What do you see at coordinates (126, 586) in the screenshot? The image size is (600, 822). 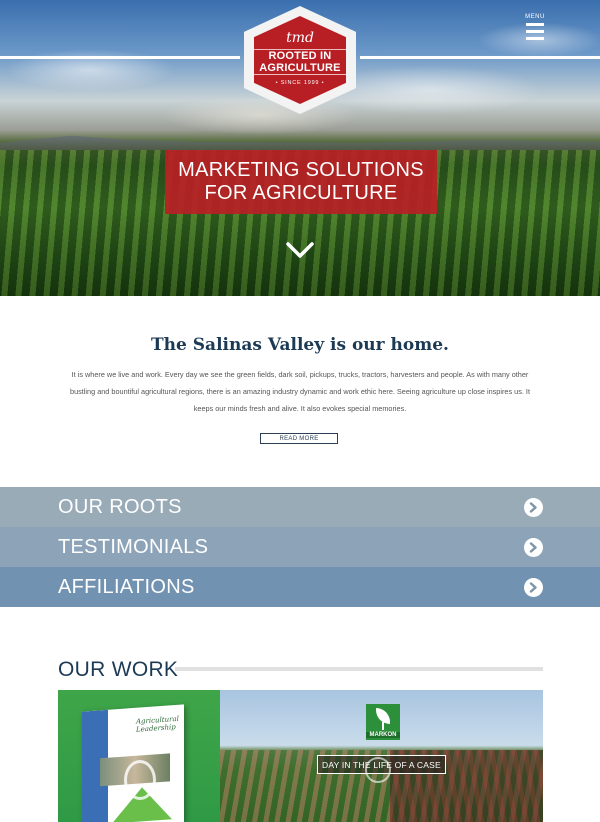 I see `accordion-label: AFFILIATIONS` at bounding box center [126, 586].